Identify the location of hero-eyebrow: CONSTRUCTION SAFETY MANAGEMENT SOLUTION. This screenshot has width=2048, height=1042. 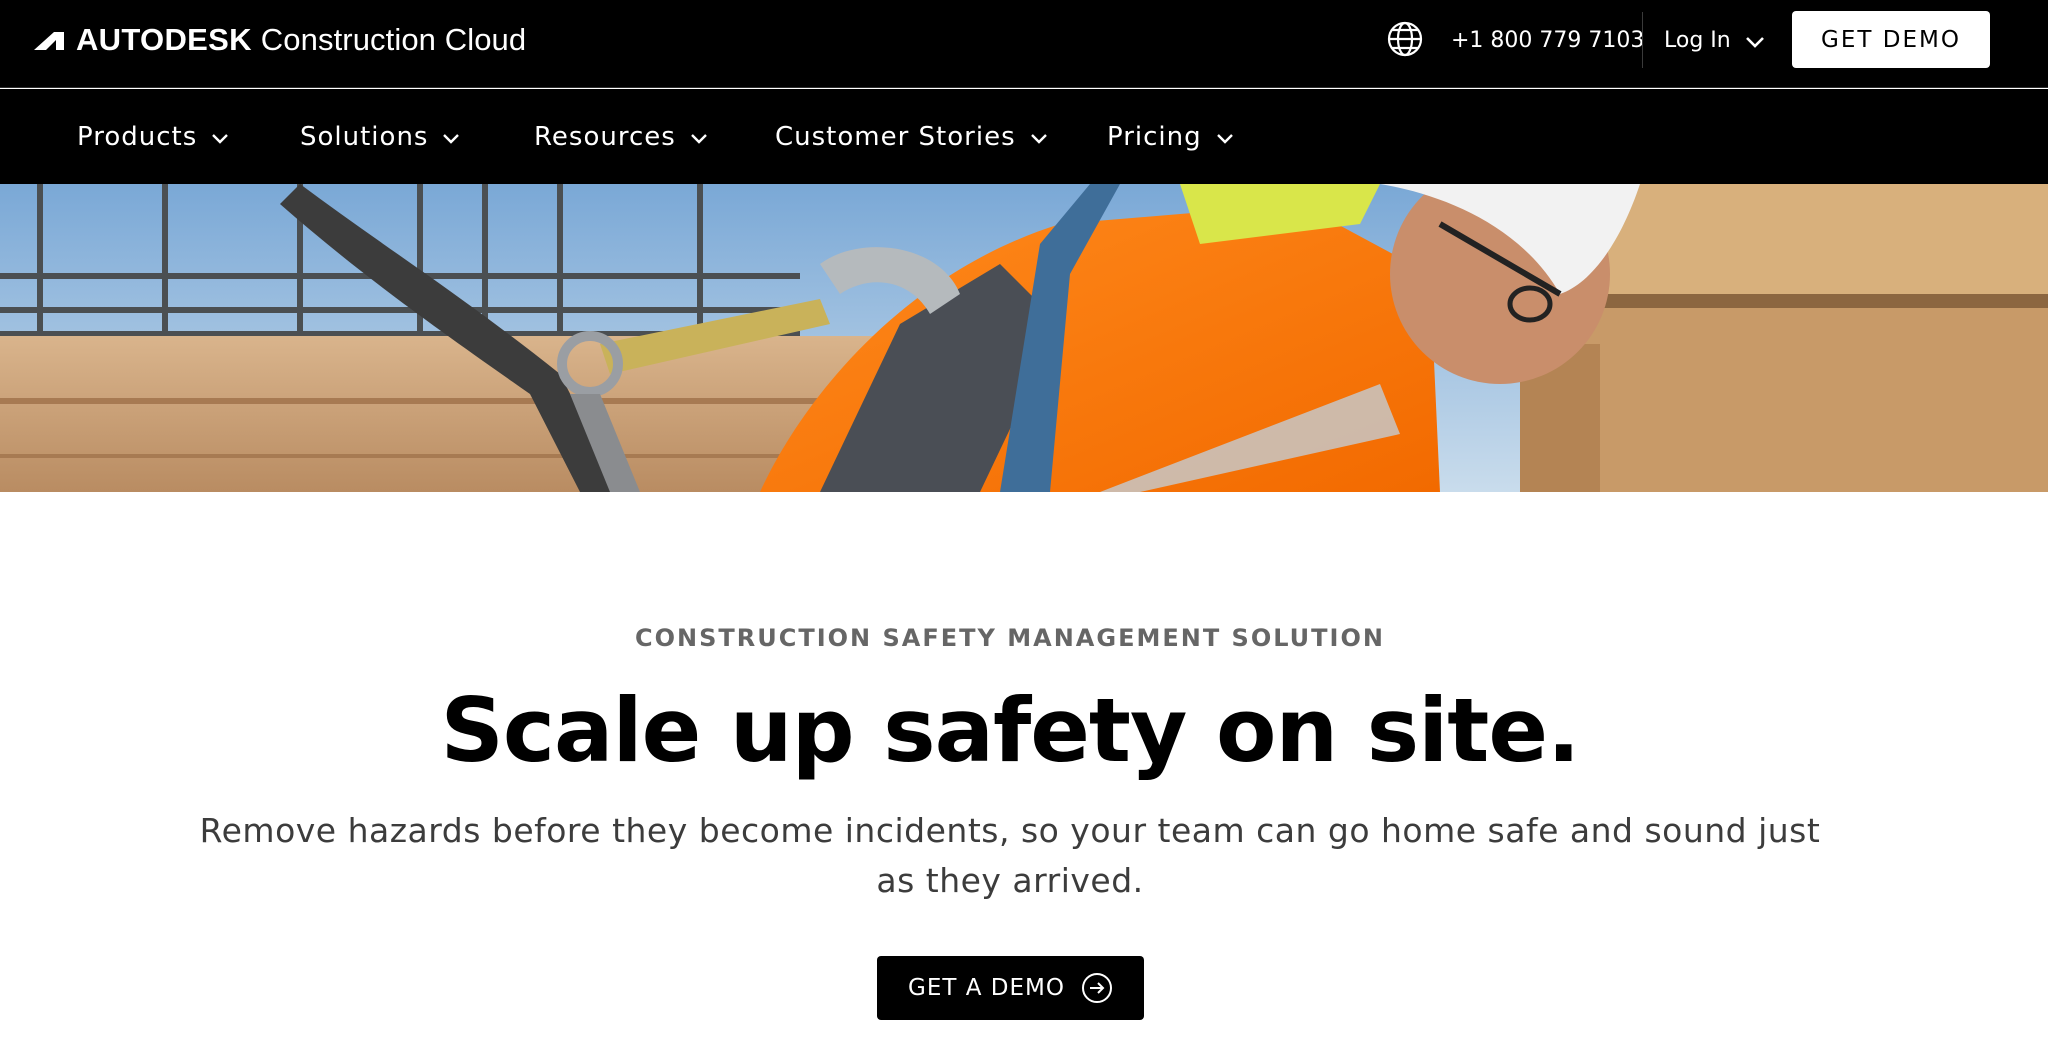
(1010, 638).